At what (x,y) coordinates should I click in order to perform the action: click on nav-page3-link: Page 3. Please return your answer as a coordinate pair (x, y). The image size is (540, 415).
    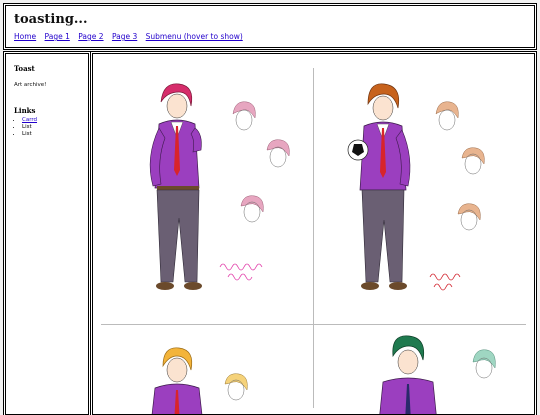
    Looking at the image, I should click on (124, 36).